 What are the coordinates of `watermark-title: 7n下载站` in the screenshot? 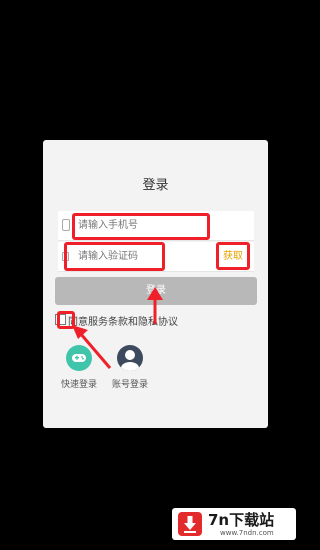 It's located at (241, 520).